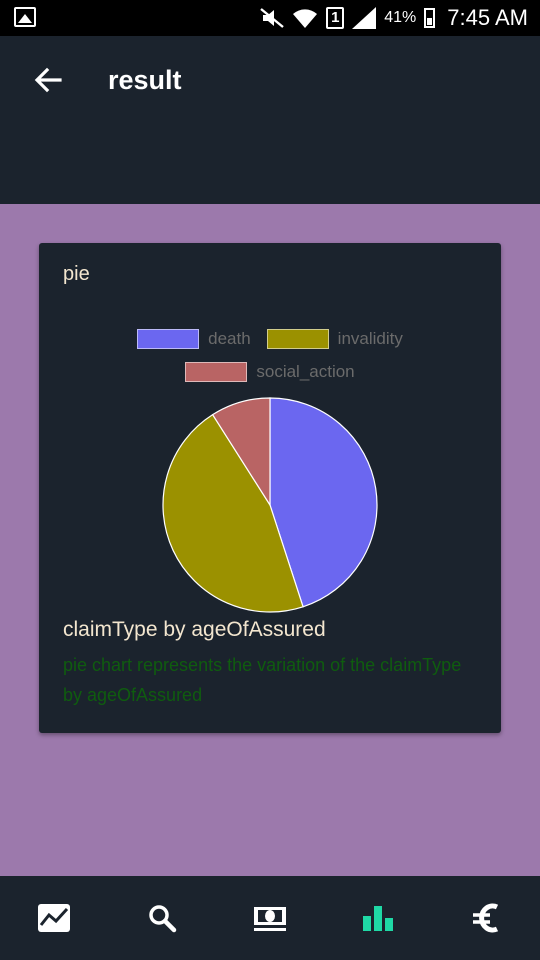 This screenshot has width=540, height=960. Describe the element at coordinates (25, 17) in the screenshot. I see `gallery-icon` at that location.